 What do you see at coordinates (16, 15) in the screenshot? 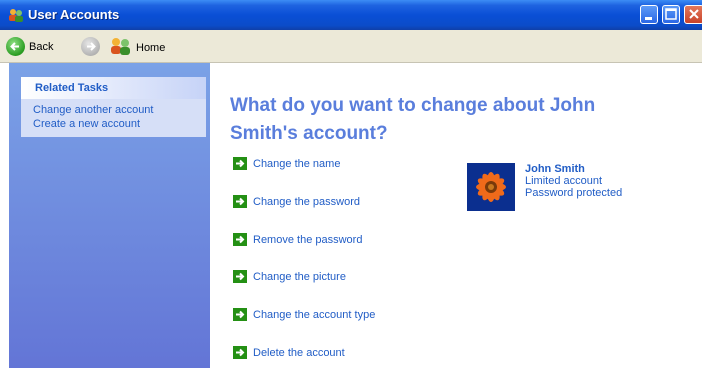
I see `user-accounts-icon` at bounding box center [16, 15].